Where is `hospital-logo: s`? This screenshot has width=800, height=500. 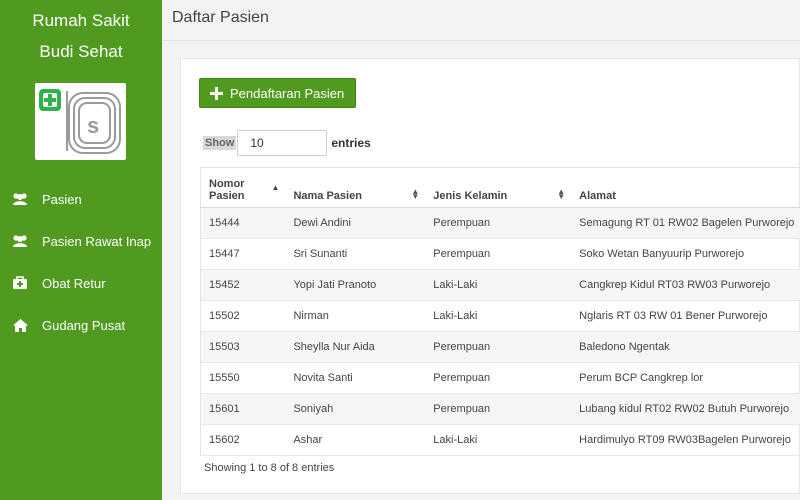
hospital-logo: s is located at coordinates (80, 121).